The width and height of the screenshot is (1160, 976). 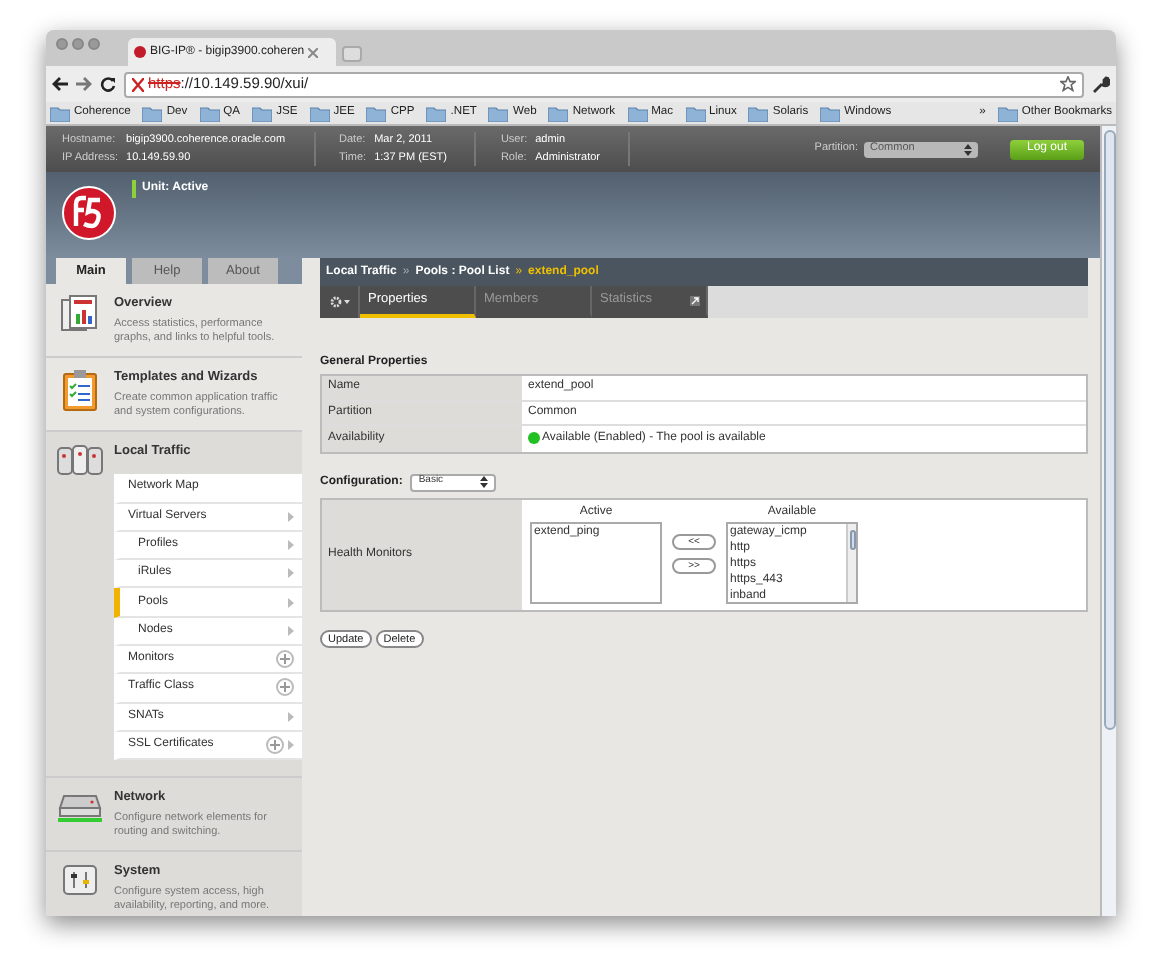 I want to click on f5-favicon-icon, so click(x=140, y=52).